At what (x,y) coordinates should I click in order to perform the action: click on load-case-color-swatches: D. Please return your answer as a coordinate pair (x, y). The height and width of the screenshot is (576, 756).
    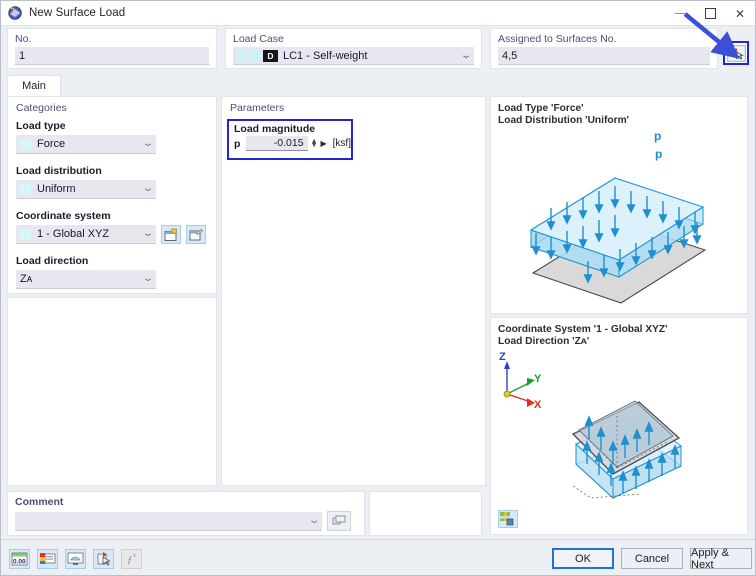
    Looking at the image, I should click on (257, 55).